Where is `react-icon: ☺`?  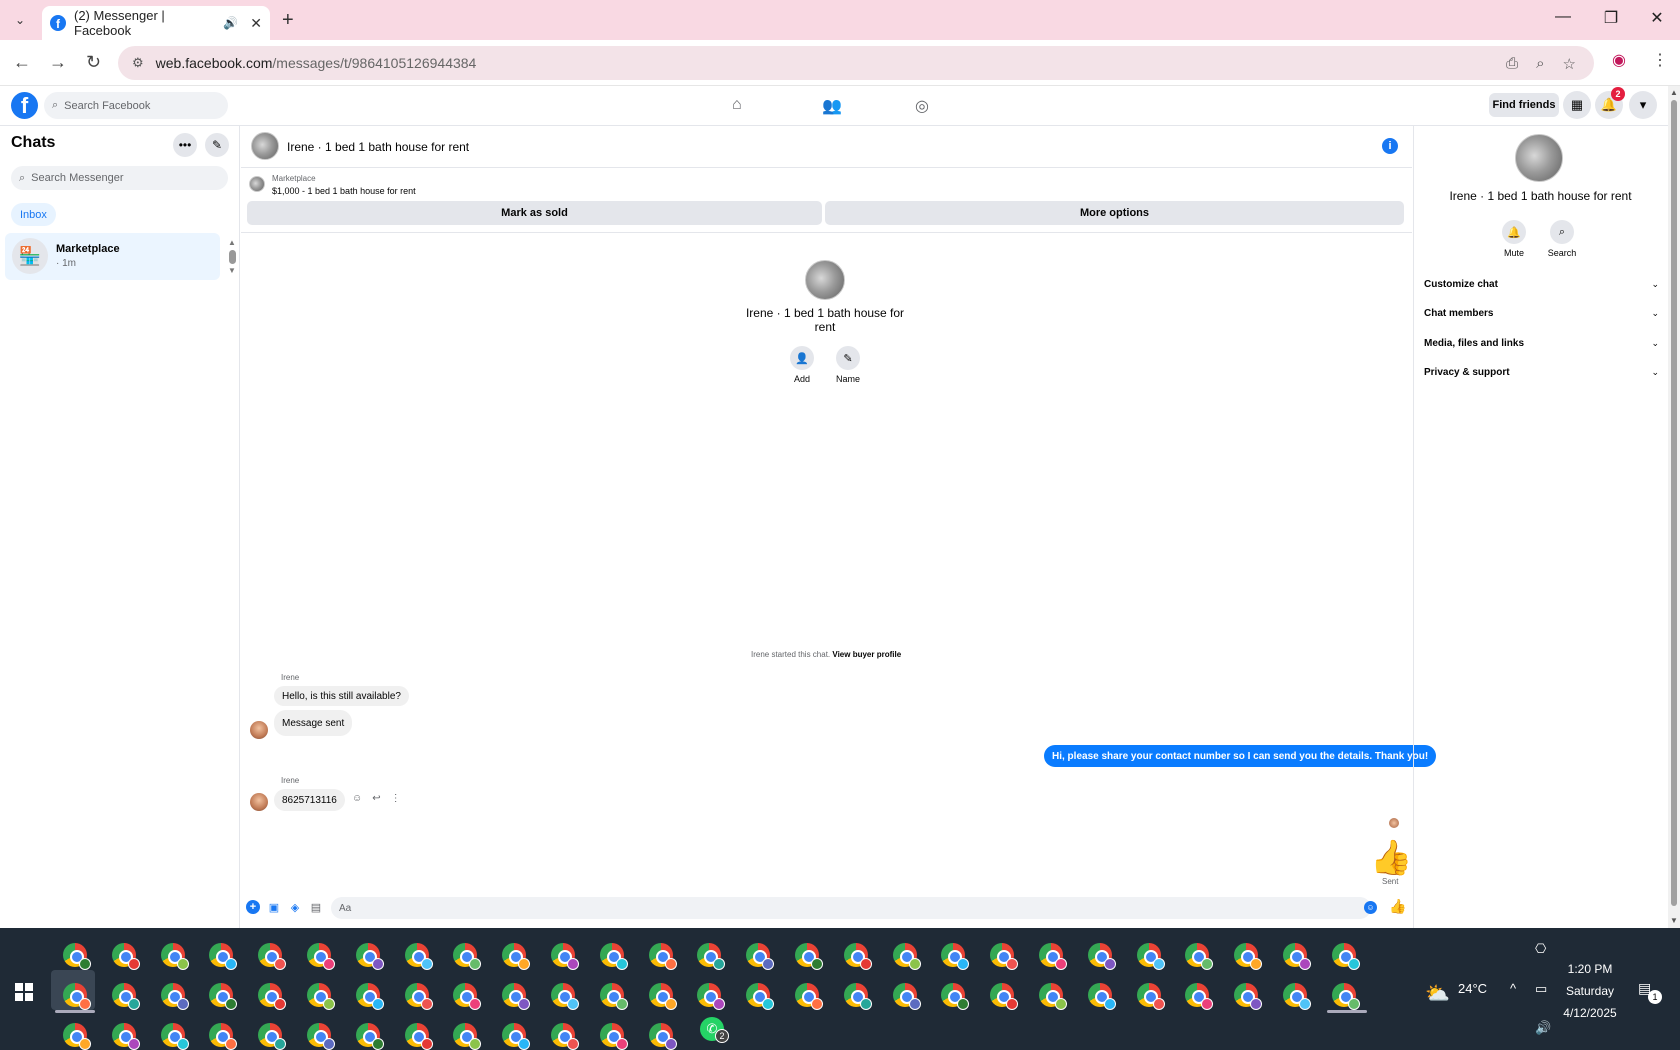
react-icon: ☺ is located at coordinates (357, 798).